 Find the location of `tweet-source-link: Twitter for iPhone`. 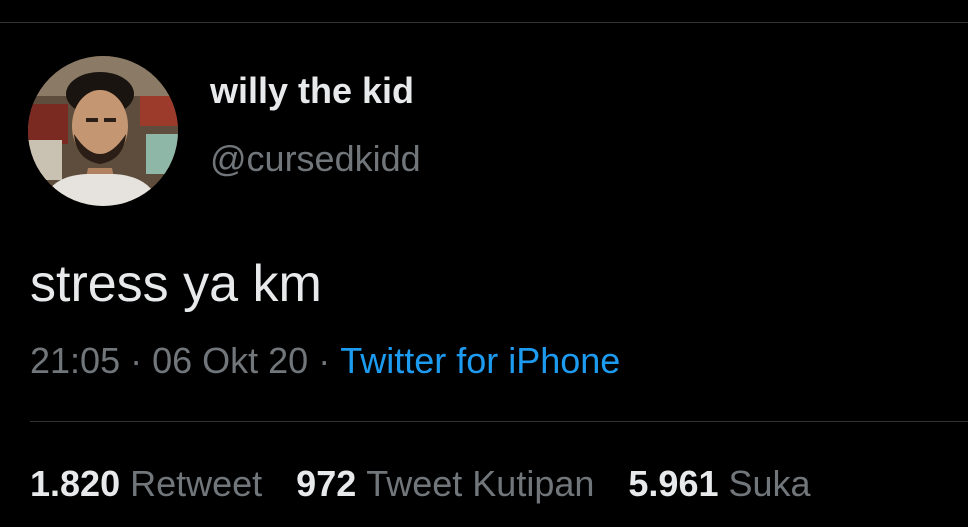

tweet-source-link: Twitter for iPhone is located at coordinates (480, 360).